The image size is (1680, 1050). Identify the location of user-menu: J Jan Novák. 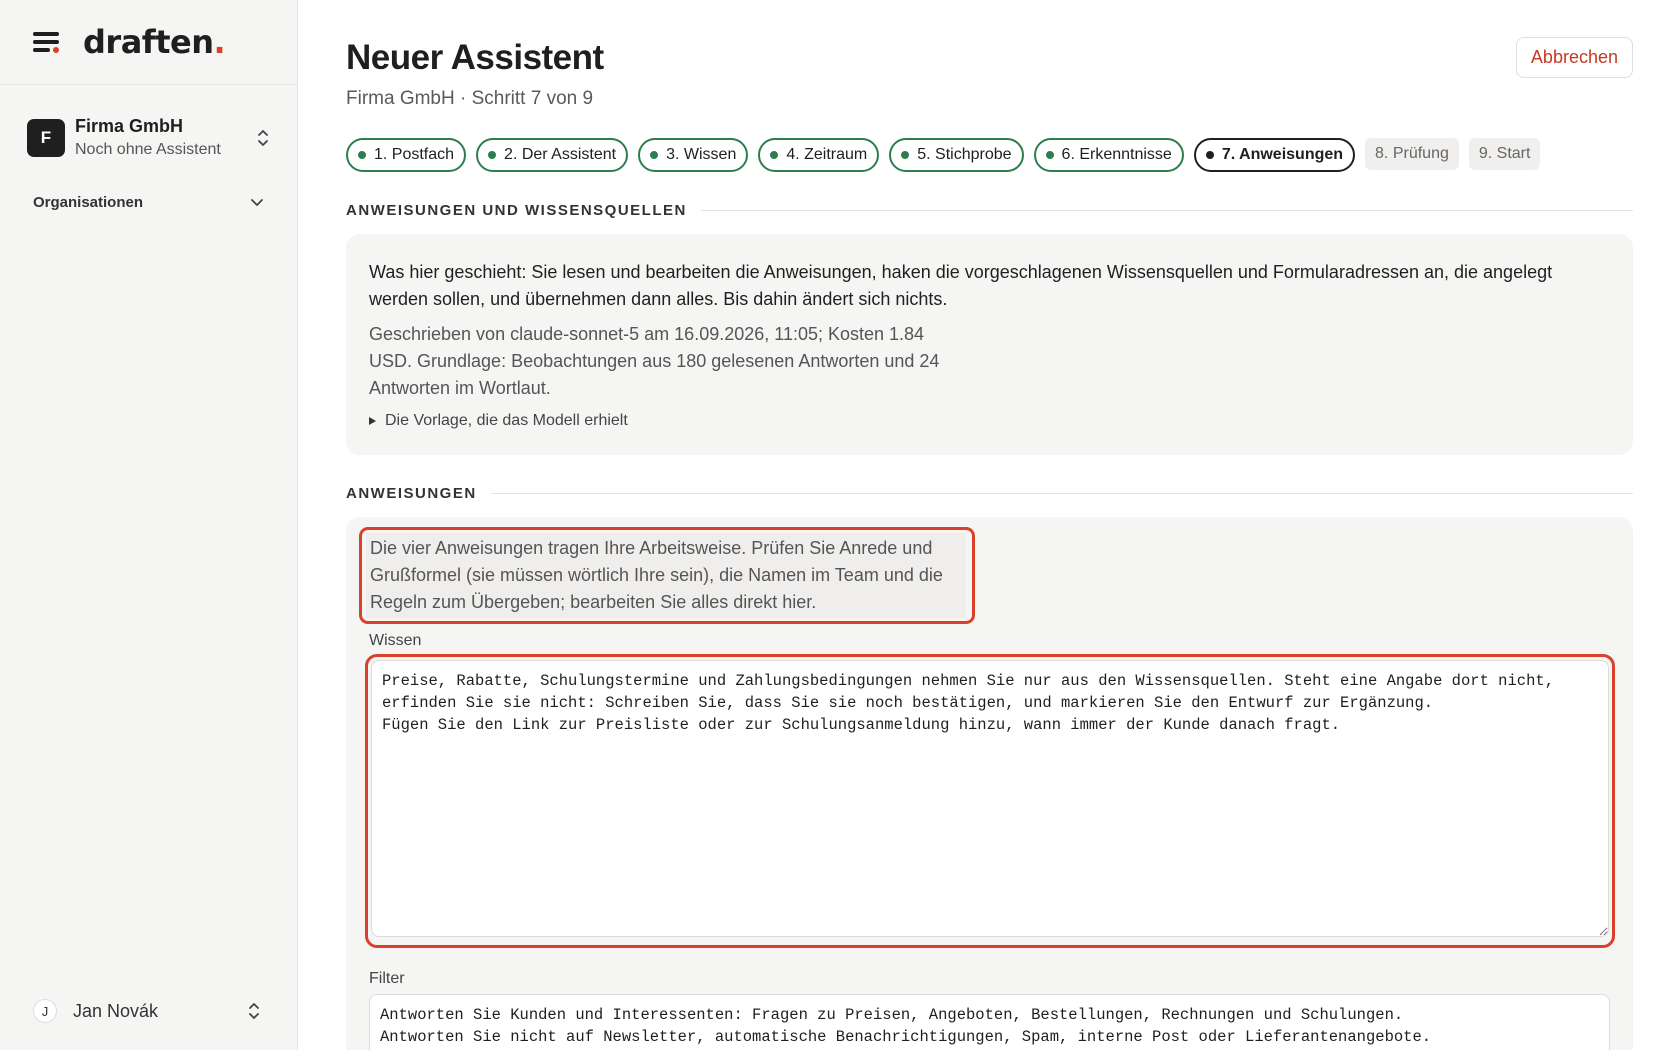
(147, 1011).